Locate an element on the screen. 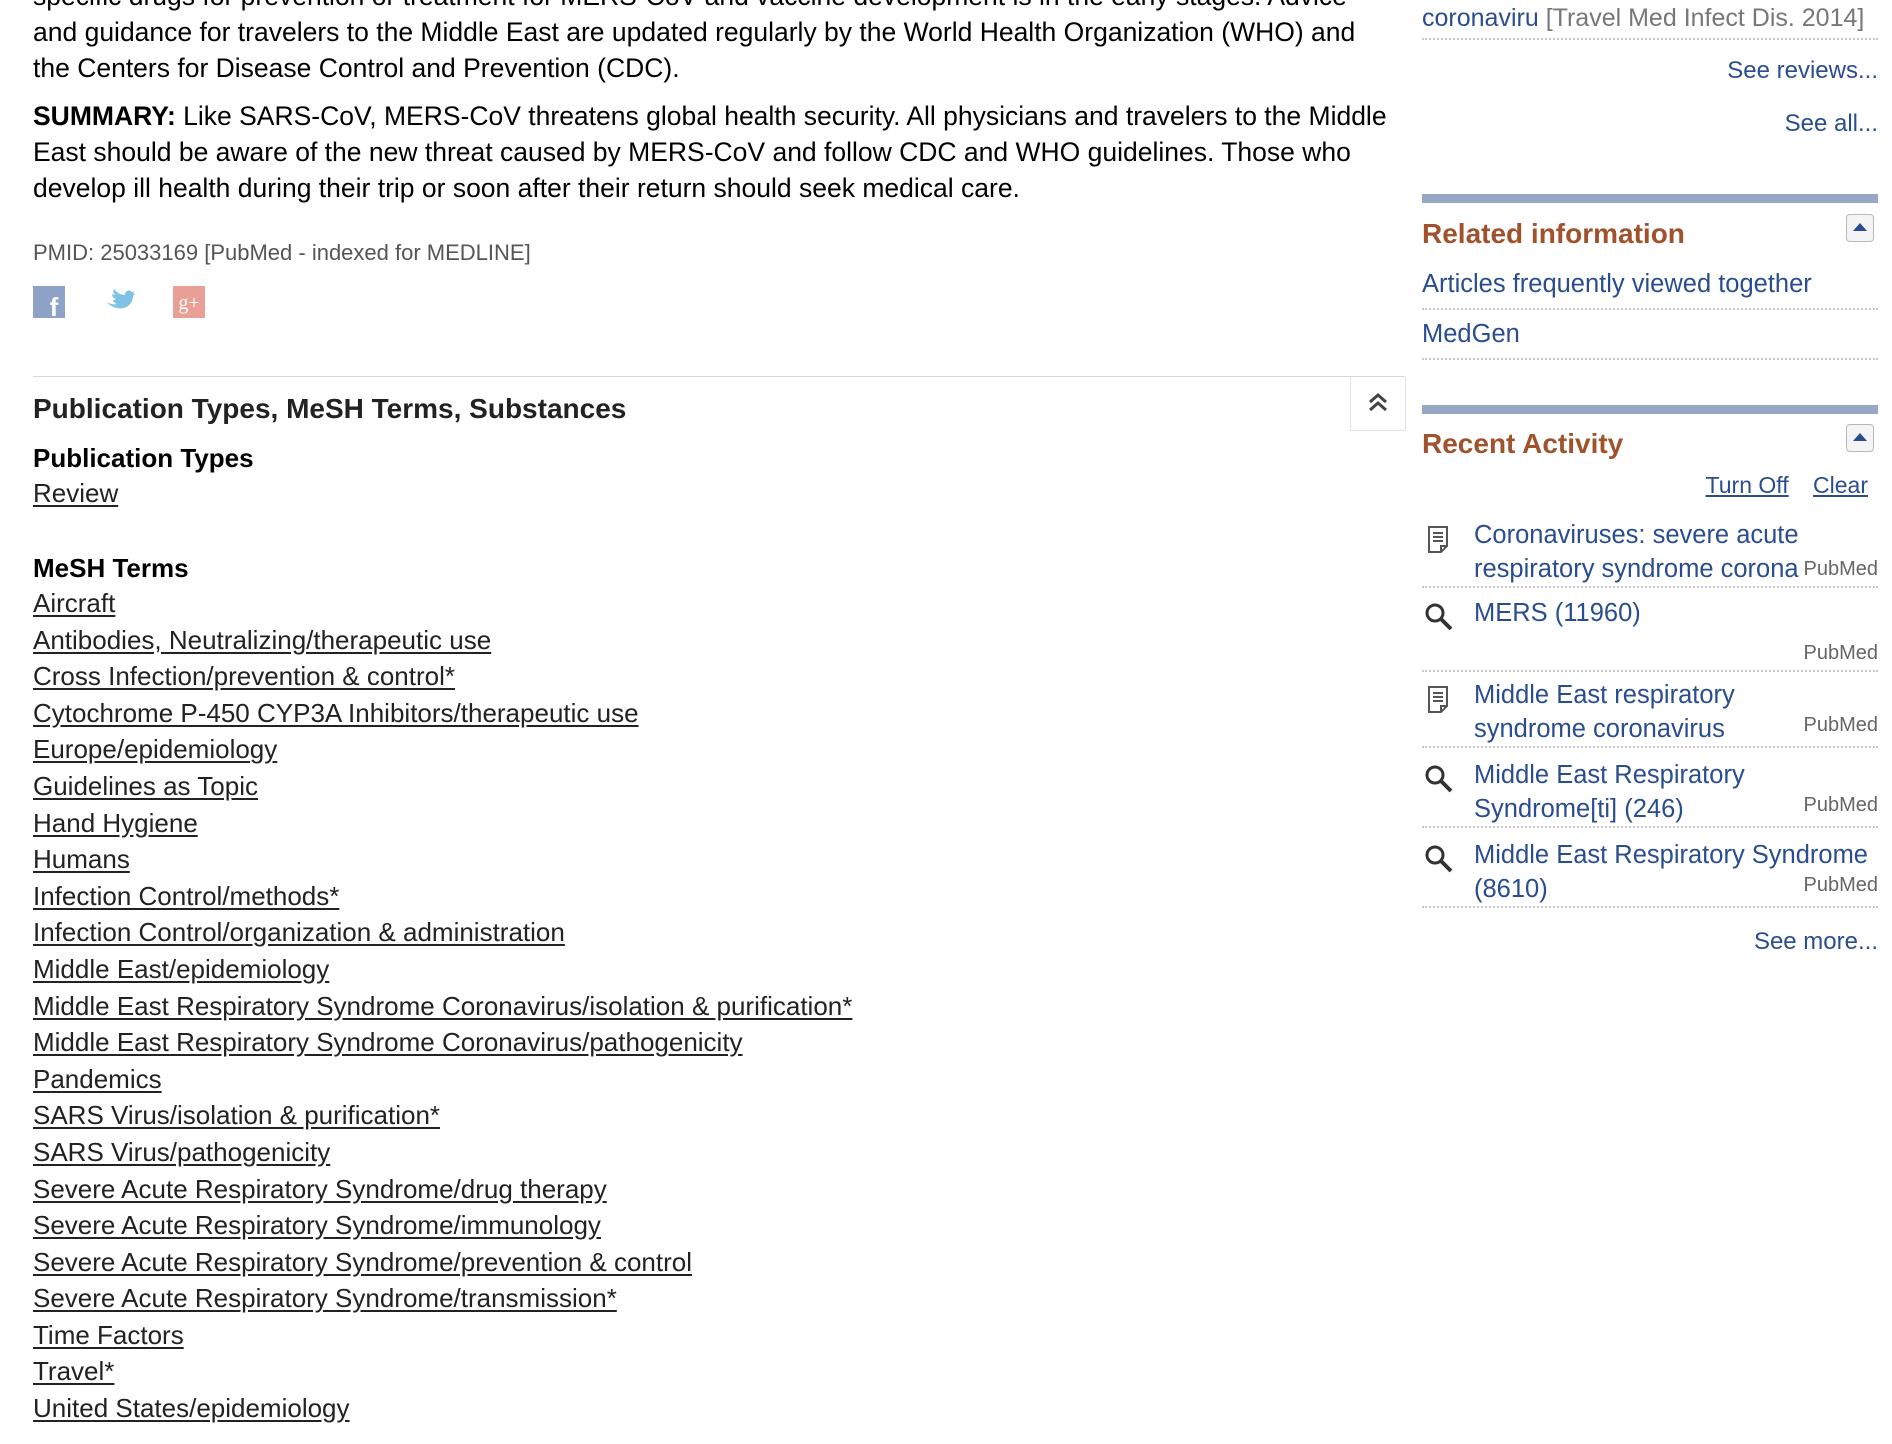 The width and height of the screenshot is (1892, 1444). publication-type-link: Review is located at coordinates (75, 493).